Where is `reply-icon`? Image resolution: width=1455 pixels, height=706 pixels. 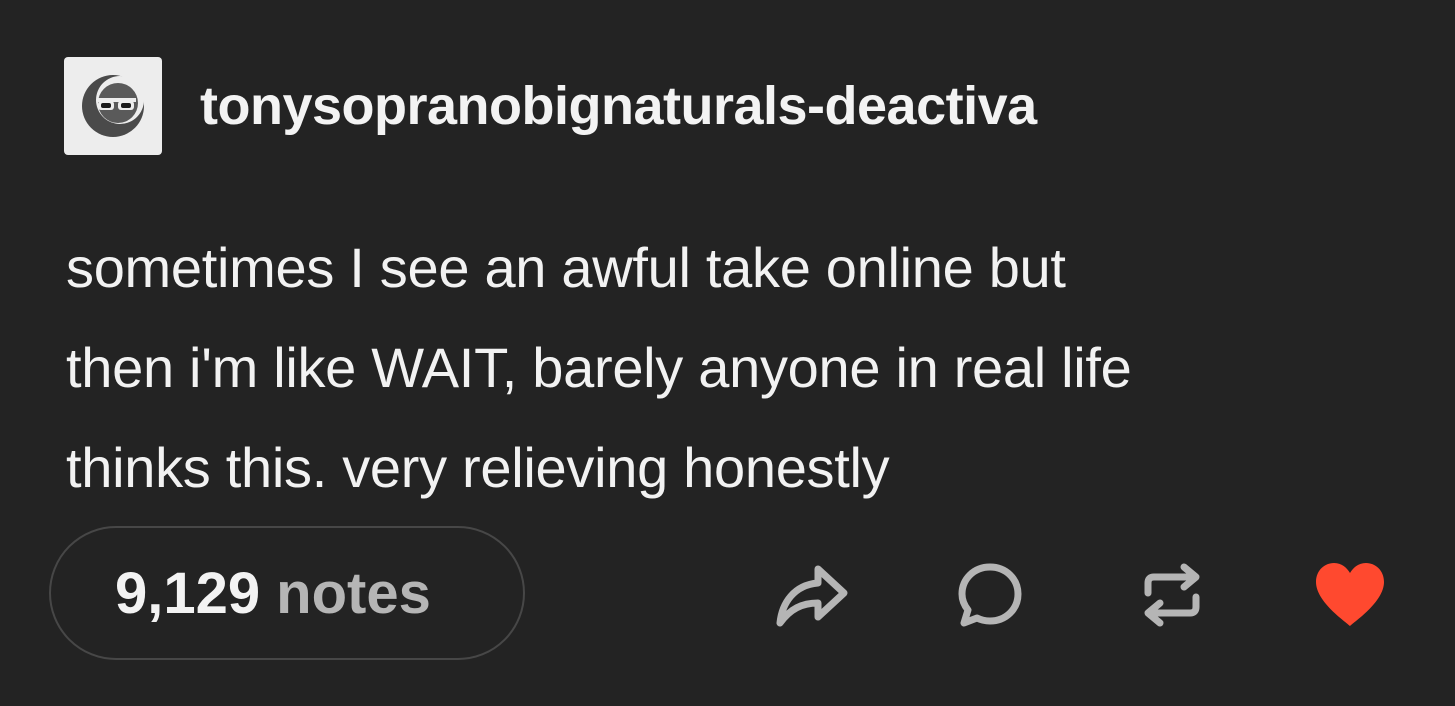
reply-icon is located at coordinates (990, 595).